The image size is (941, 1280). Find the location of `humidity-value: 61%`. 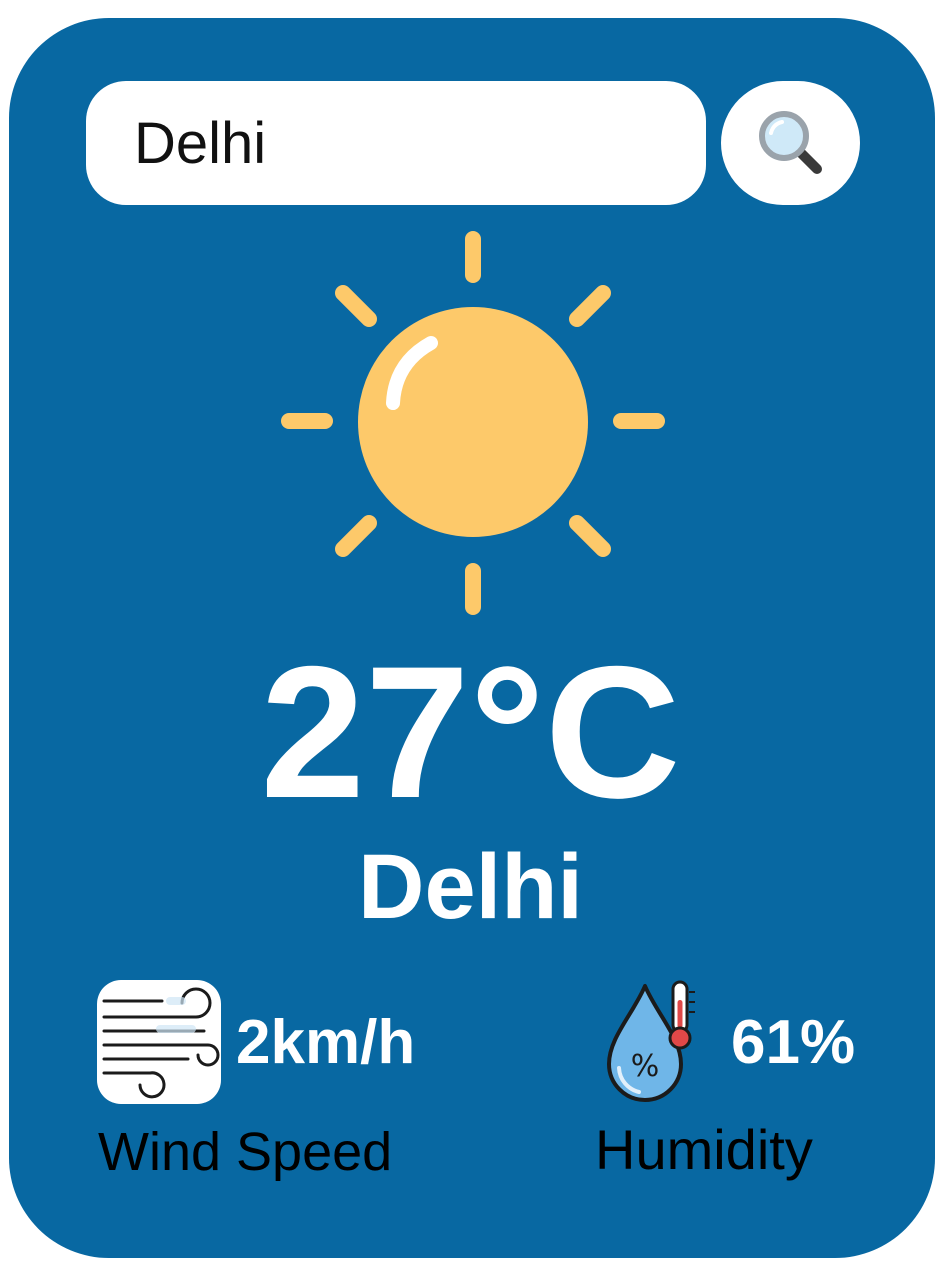

humidity-value: 61% is located at coordinates (793, 1042).